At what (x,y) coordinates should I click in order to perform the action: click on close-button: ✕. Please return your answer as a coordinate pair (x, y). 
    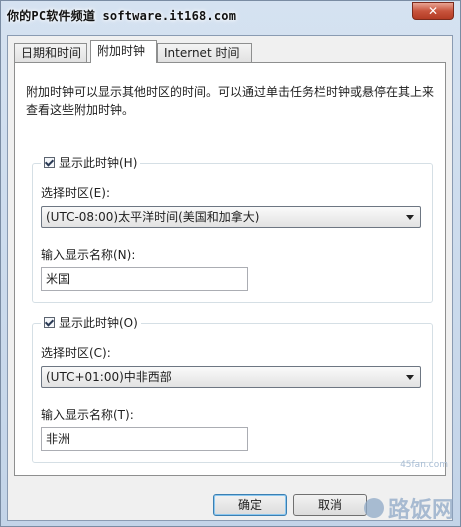
    Looking at the image, I should click on (433, 11).